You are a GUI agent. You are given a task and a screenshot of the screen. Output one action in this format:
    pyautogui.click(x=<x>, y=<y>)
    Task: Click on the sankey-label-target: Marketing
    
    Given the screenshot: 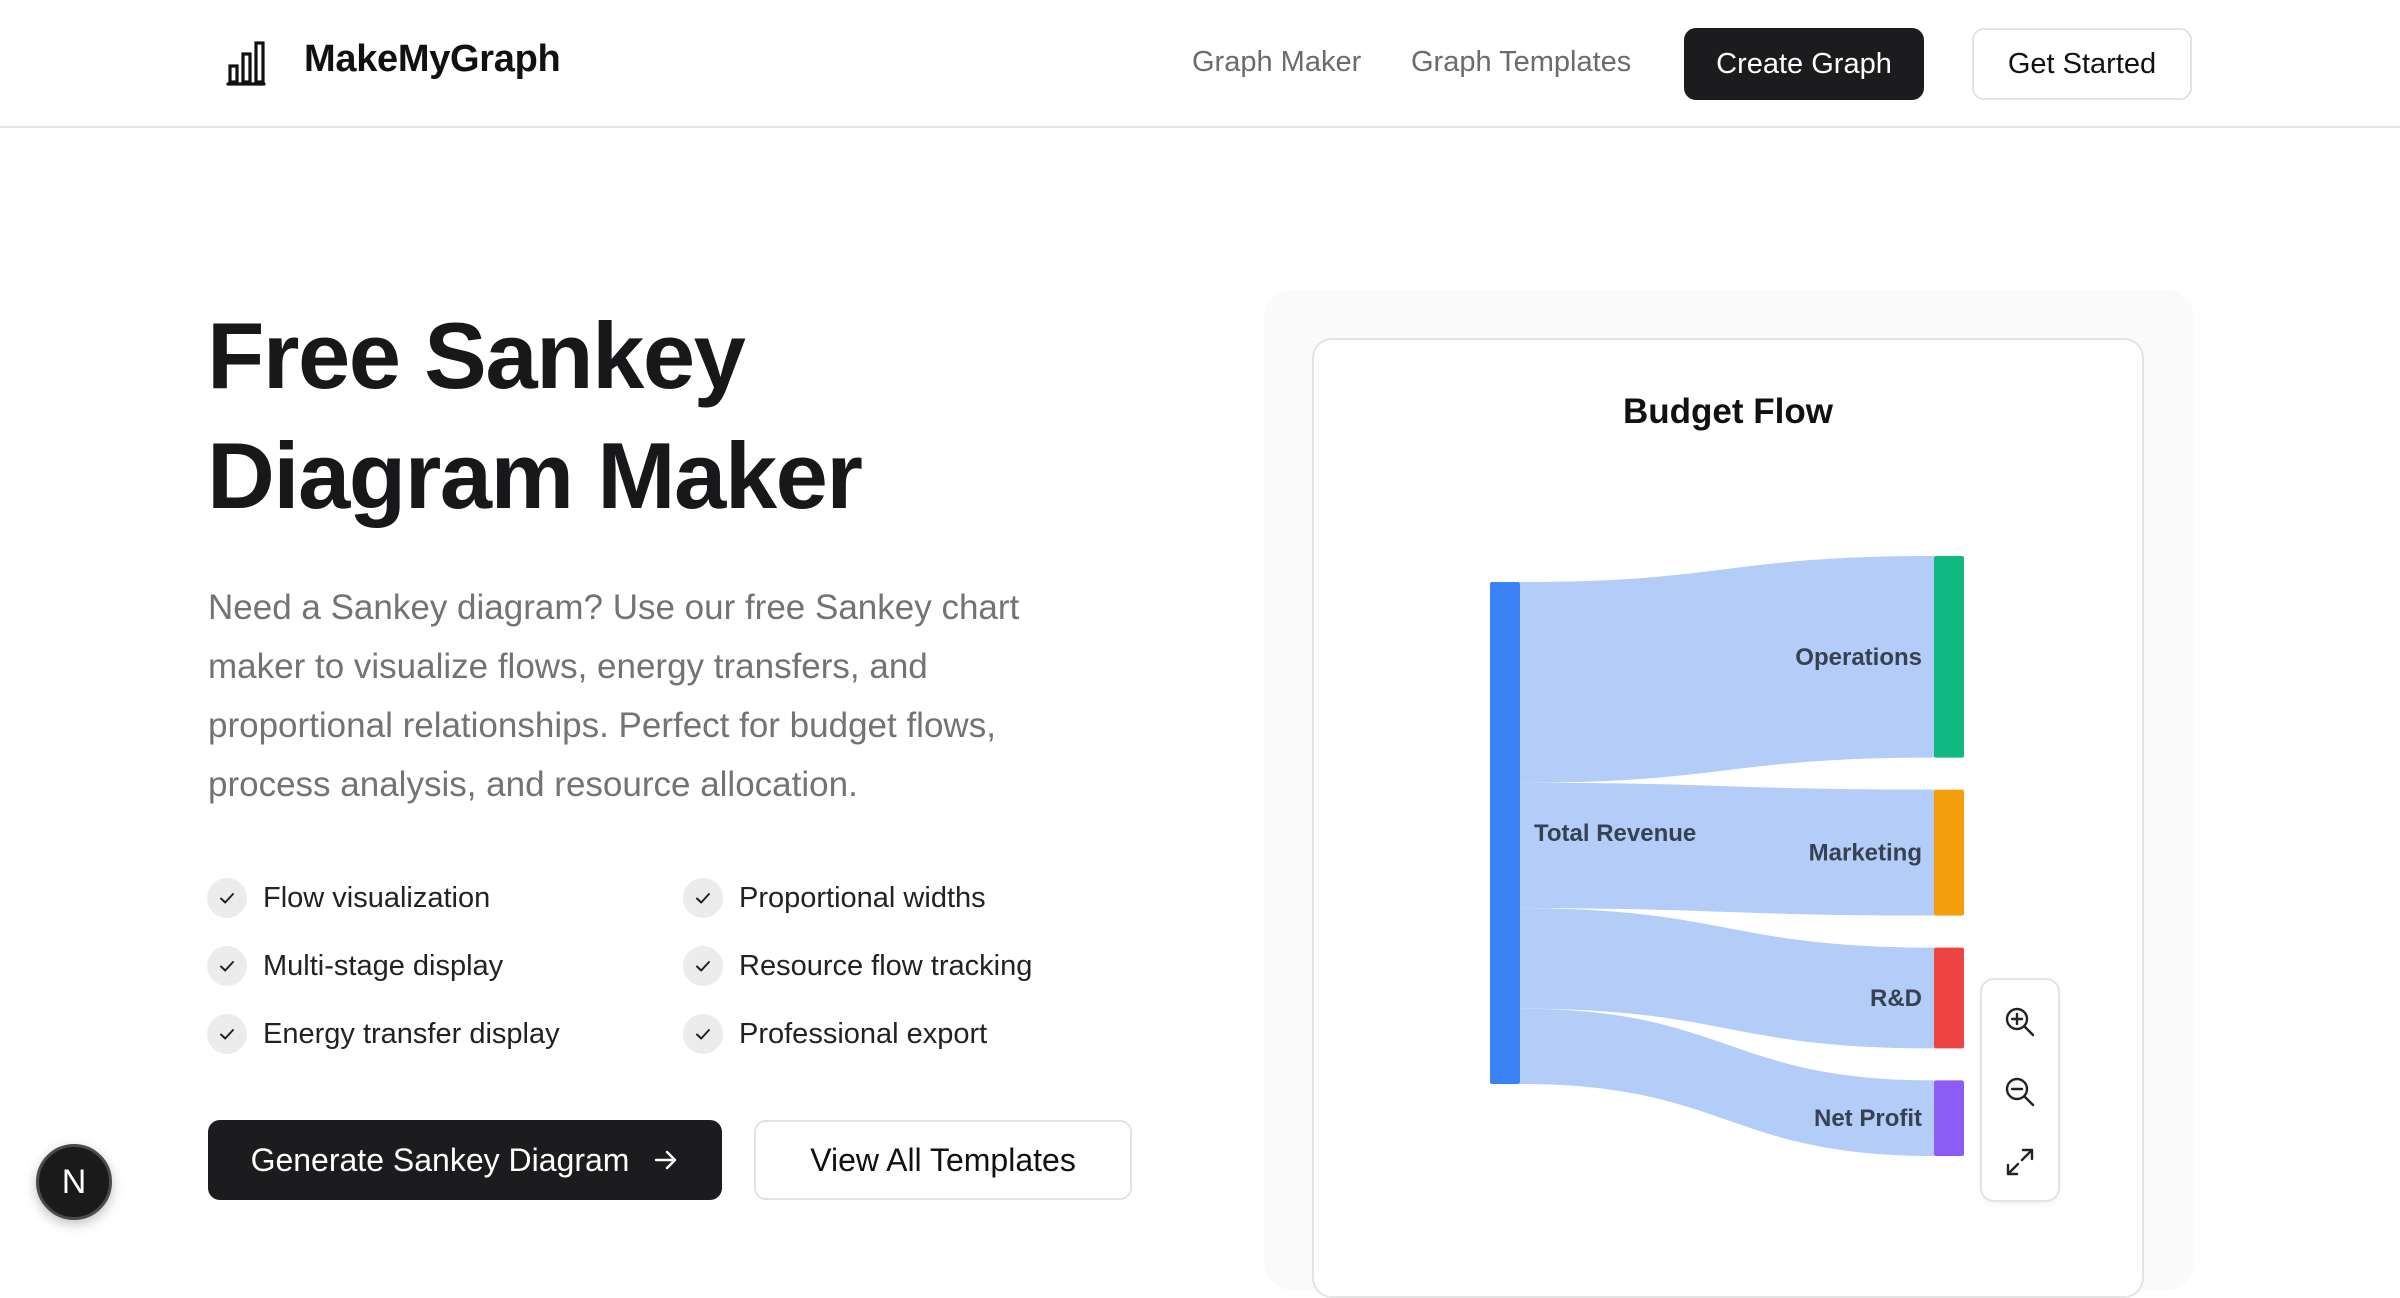 What is the action you would take?
    pyautogui.click(x=1865, y=853)
    